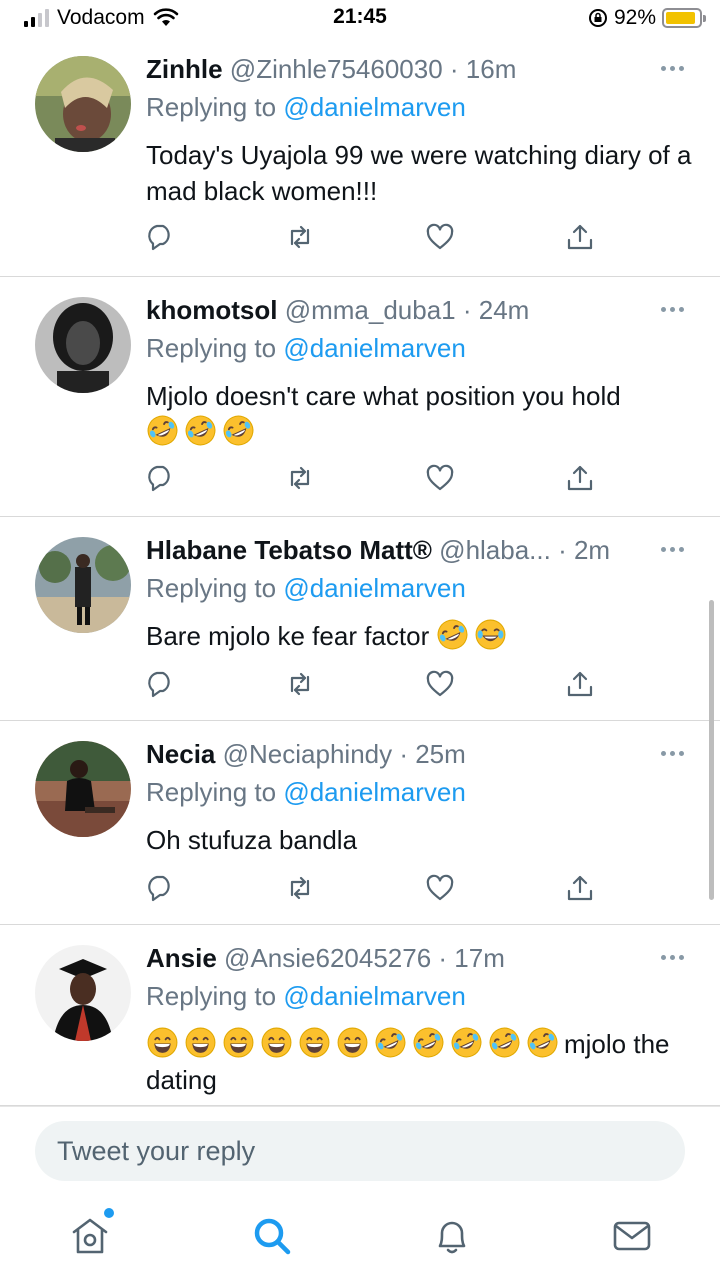 This screenshot has height=1280, width=720. What do you see at coordinates (327, 958) in the screenshot?
I see `author-handle: @Ansie62045276` at bounding box center [327, 958].